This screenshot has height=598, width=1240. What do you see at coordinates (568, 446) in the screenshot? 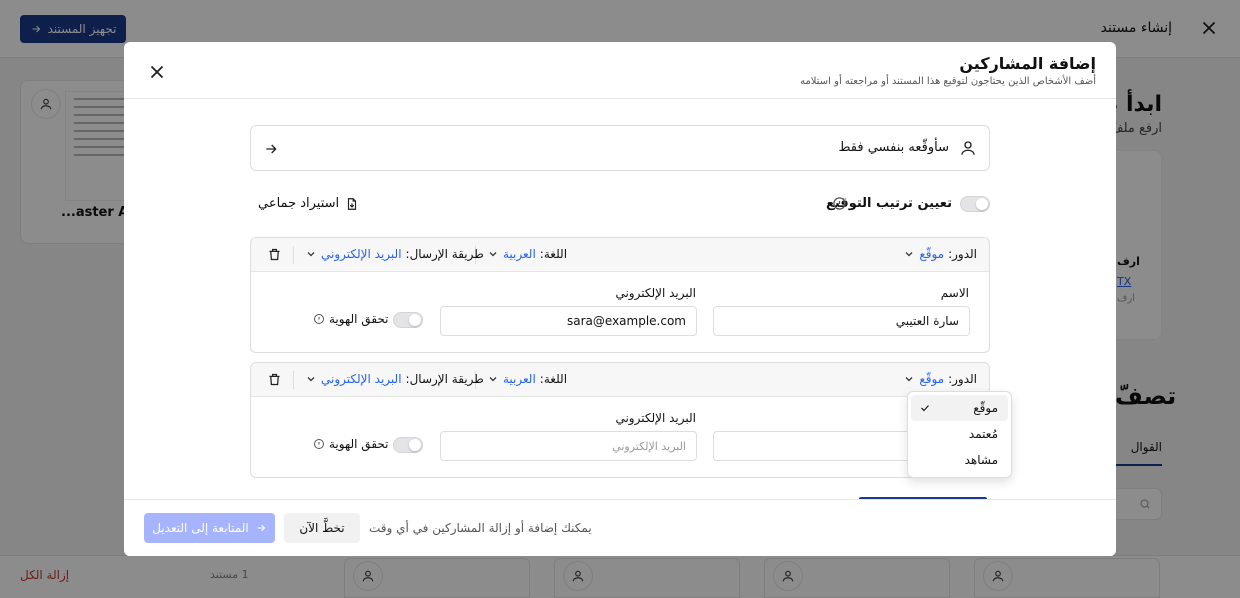
I see `email-field: البريد الإلكتروني` at bounding box center [568, 446].